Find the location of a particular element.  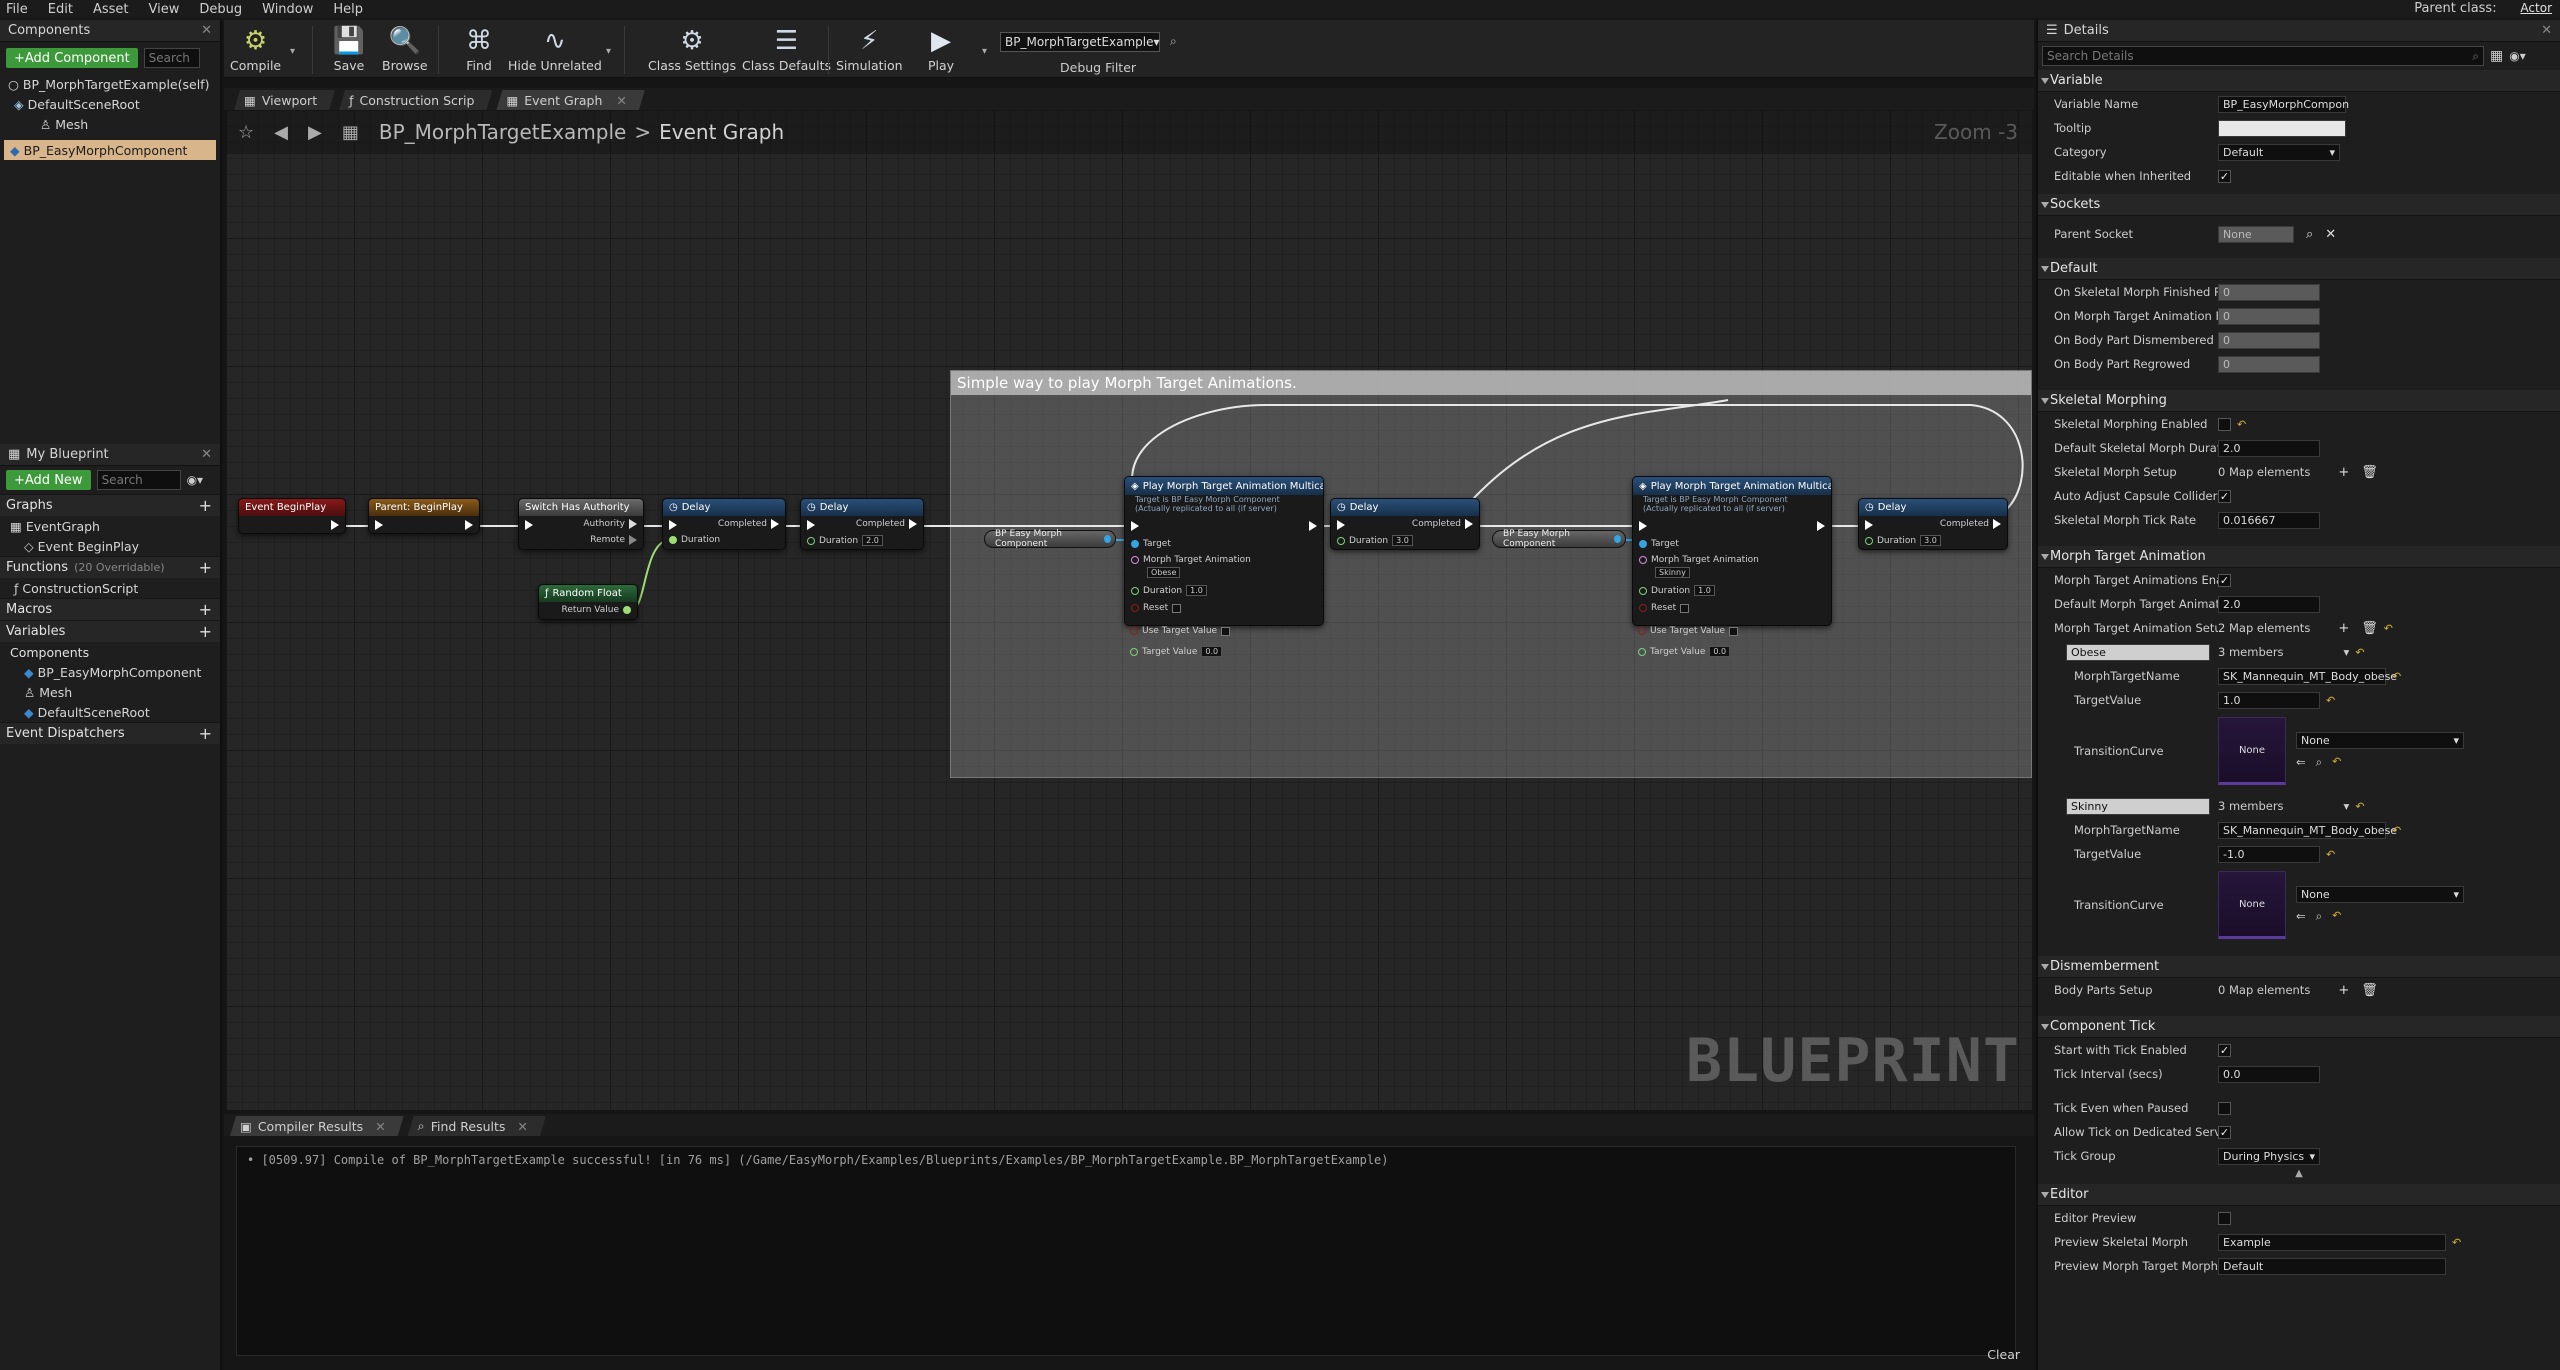

browse-button: 🔍 Browse is located at coordinates (405, 48).